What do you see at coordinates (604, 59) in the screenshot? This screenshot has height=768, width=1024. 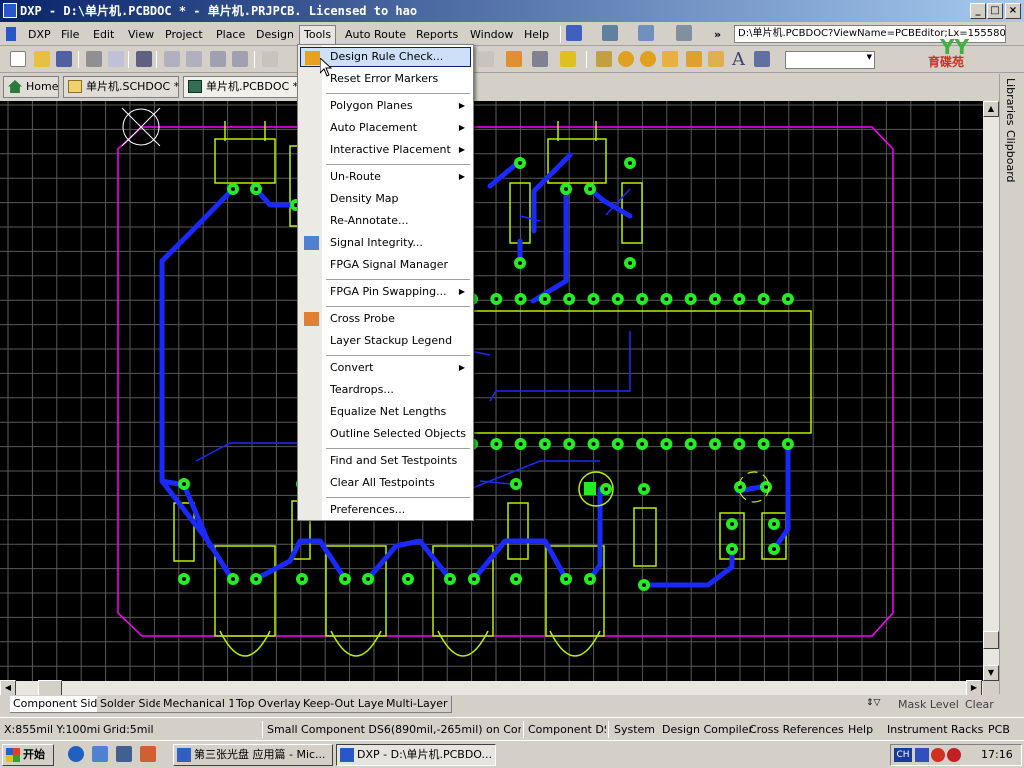 I see `route-tool-icon` at bounding box center [604, 59].